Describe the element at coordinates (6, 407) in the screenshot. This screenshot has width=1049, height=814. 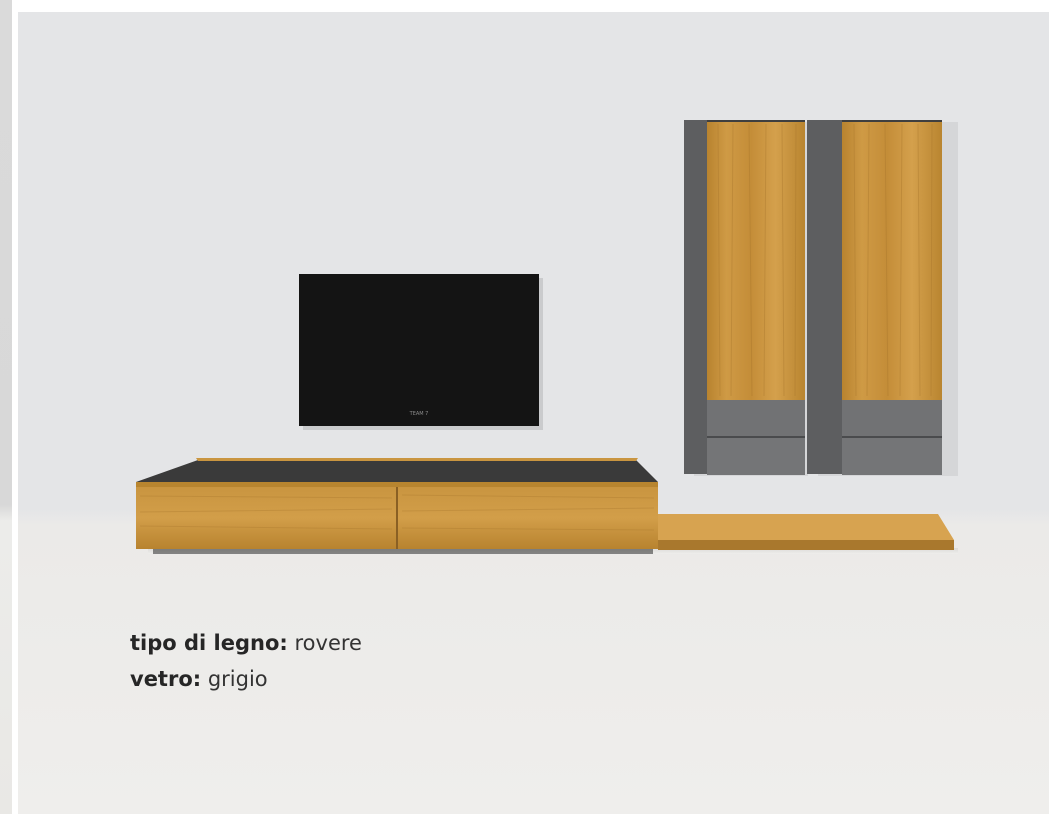
I see `left-gallery-rail` at that location.